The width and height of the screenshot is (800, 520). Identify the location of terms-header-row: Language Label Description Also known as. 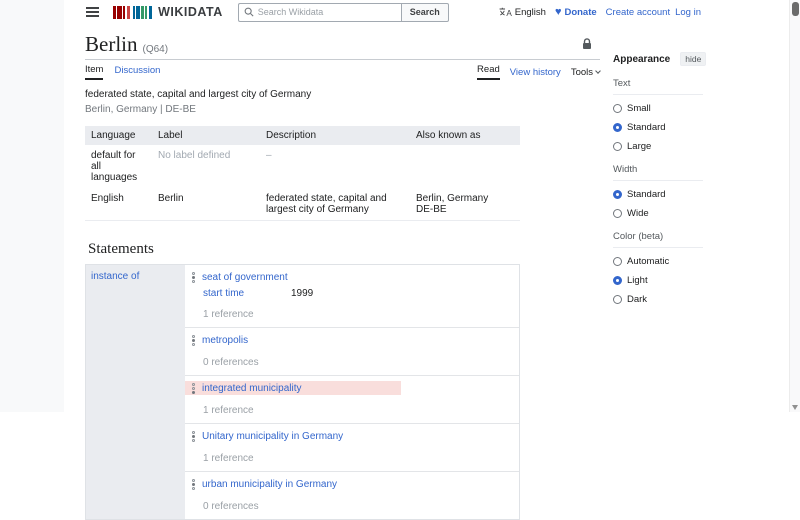
(302, 135).